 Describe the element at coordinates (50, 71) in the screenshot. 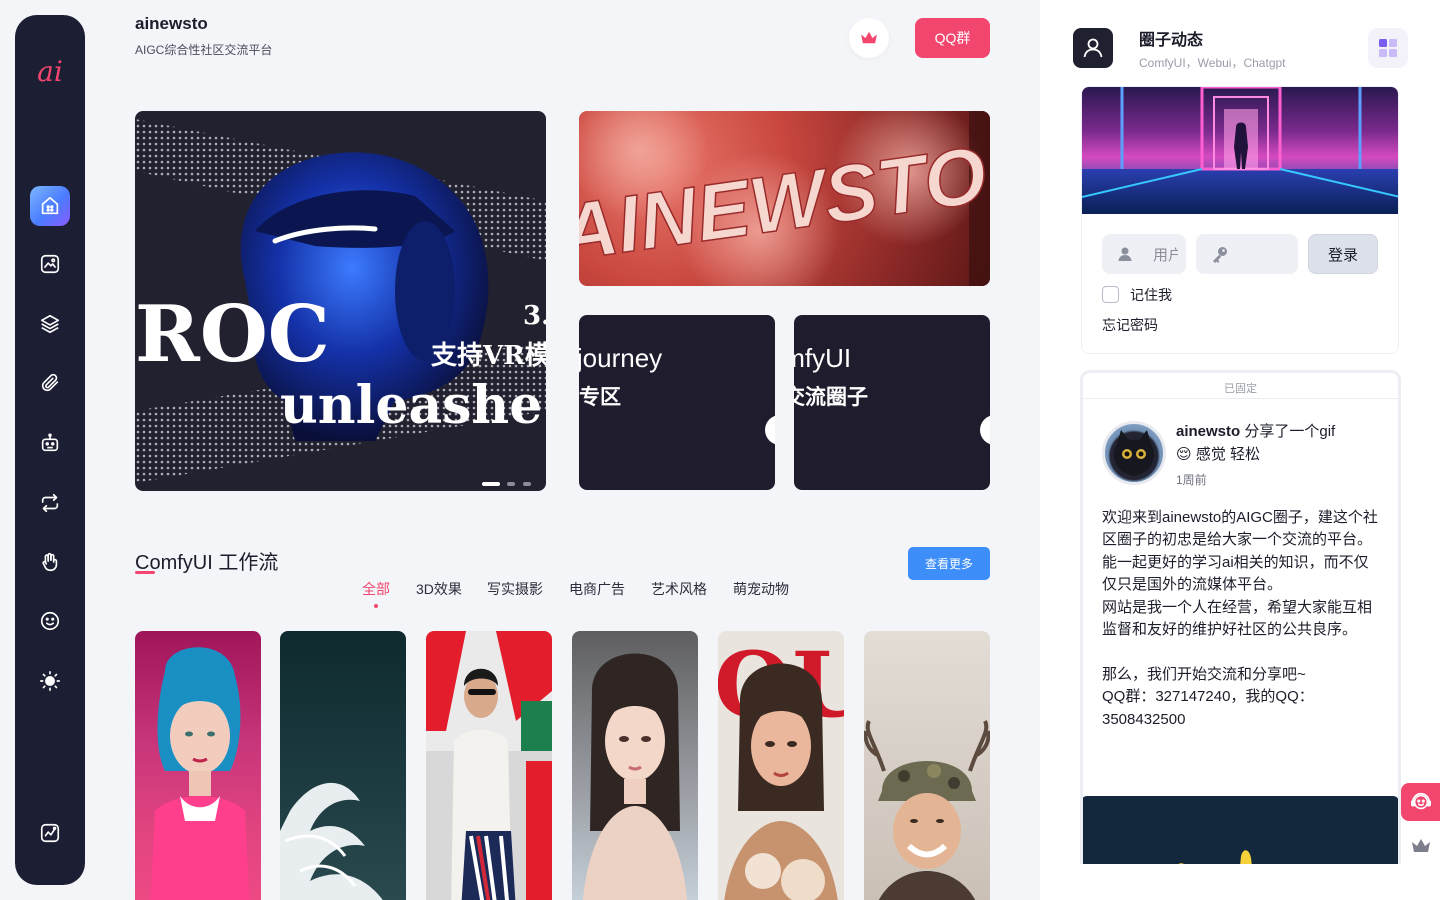

I see `site-logo: ai` at that location.